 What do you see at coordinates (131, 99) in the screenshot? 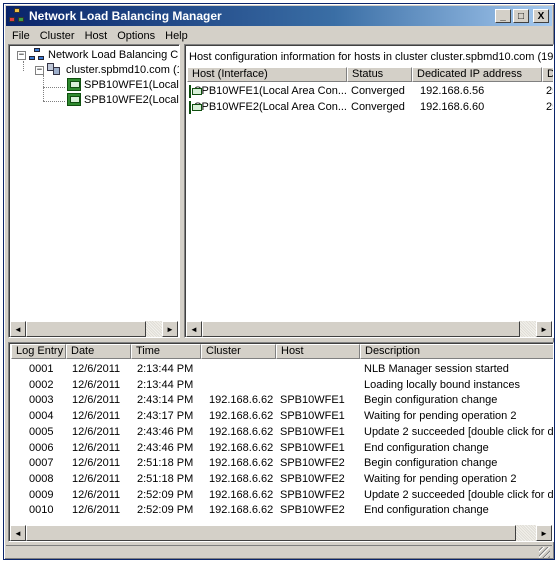
I see `tree-host-label: SPB10WFE2(Local Ar` at bounding box center [131, 99].